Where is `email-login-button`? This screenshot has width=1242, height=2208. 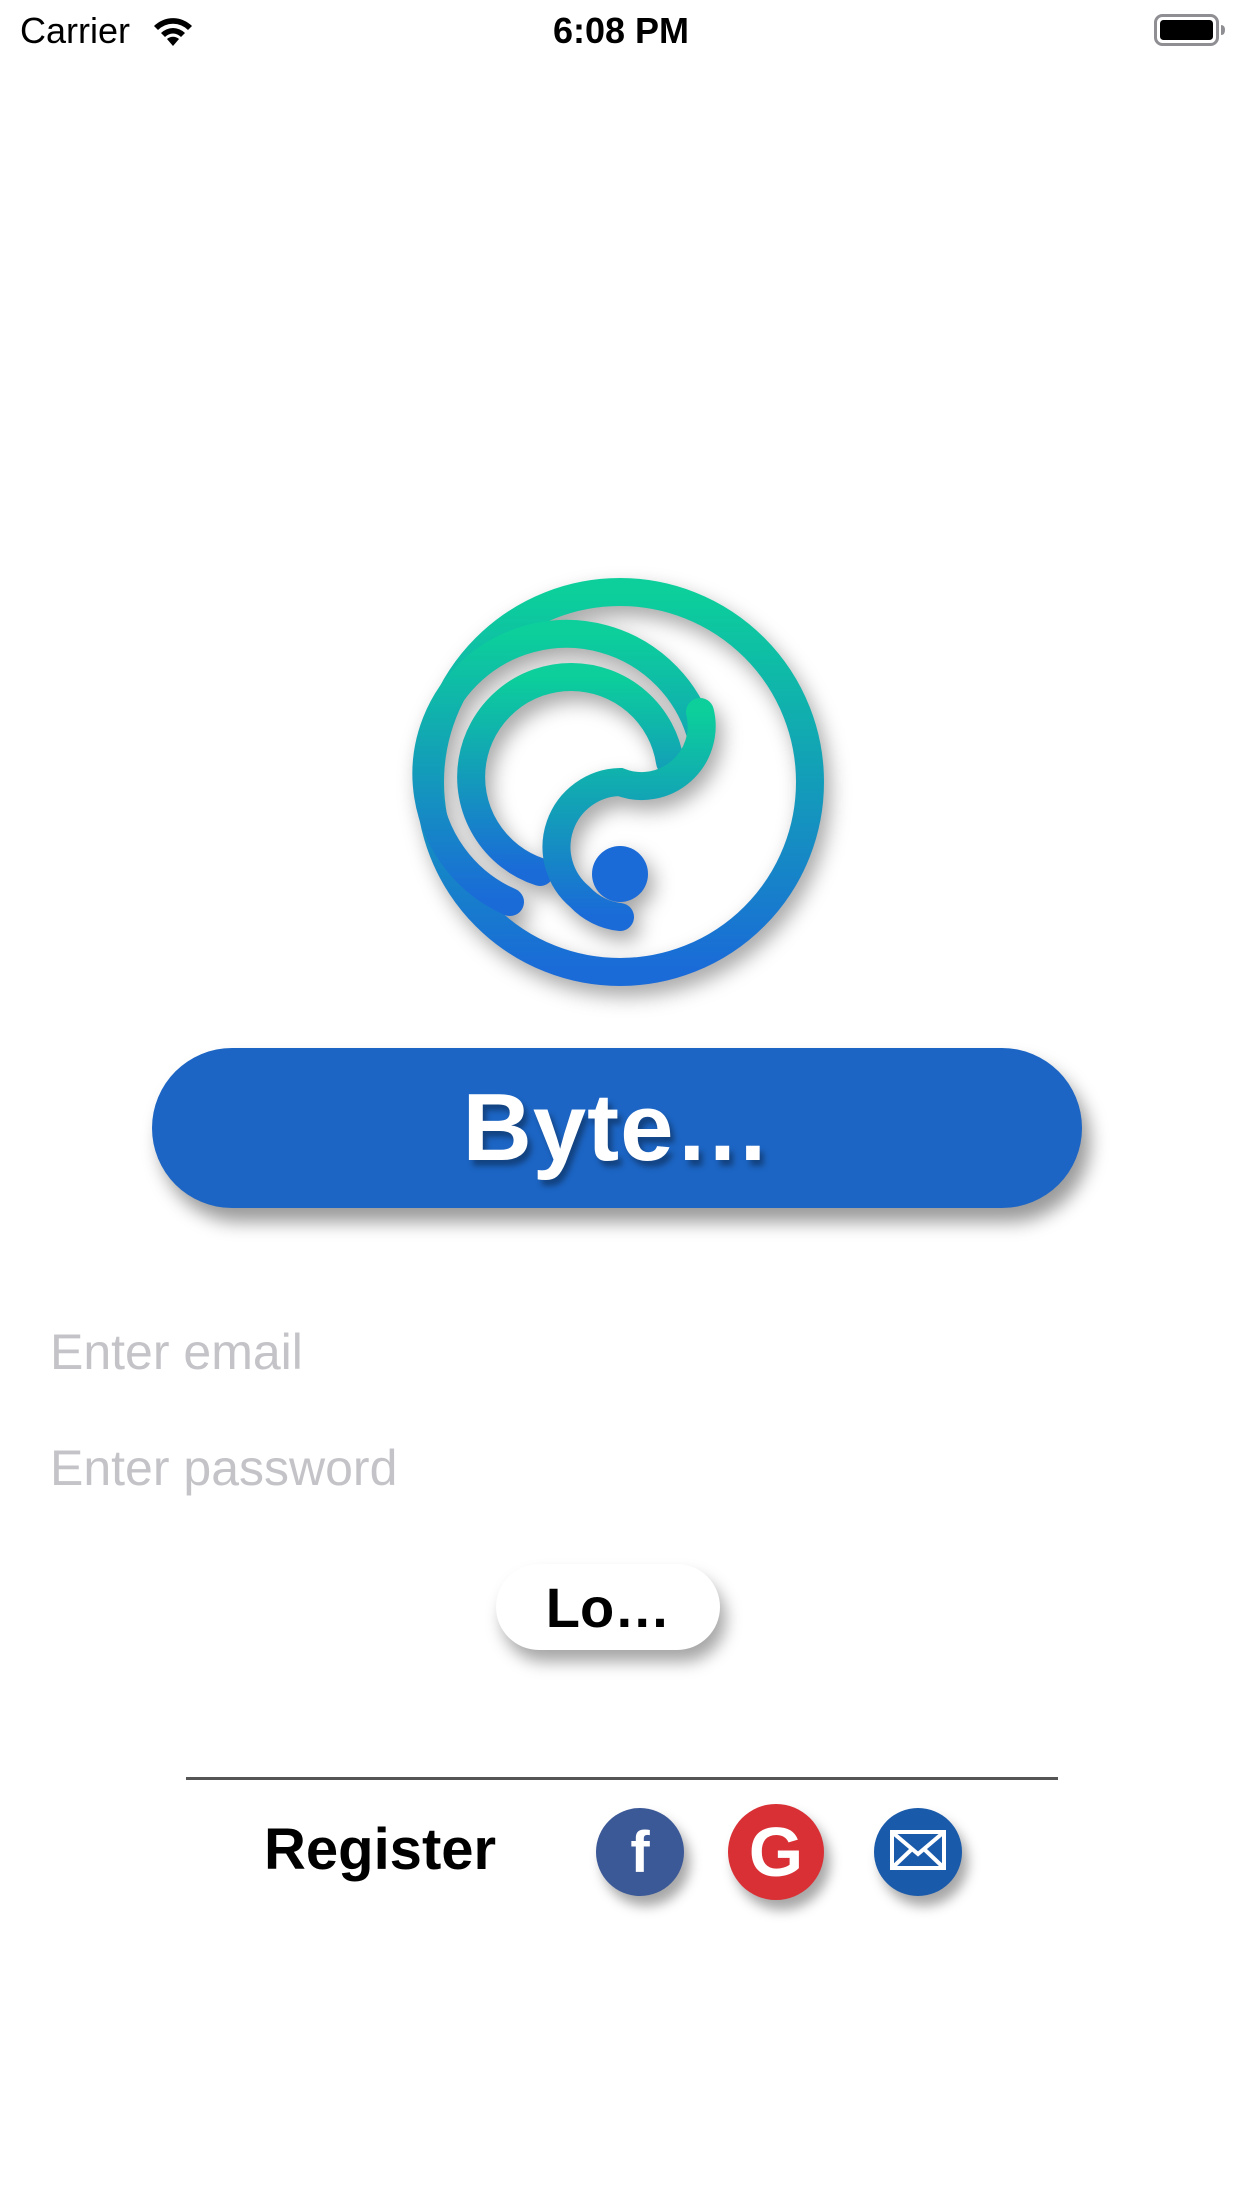
email-login-button is located at coordinates (918, 1852).